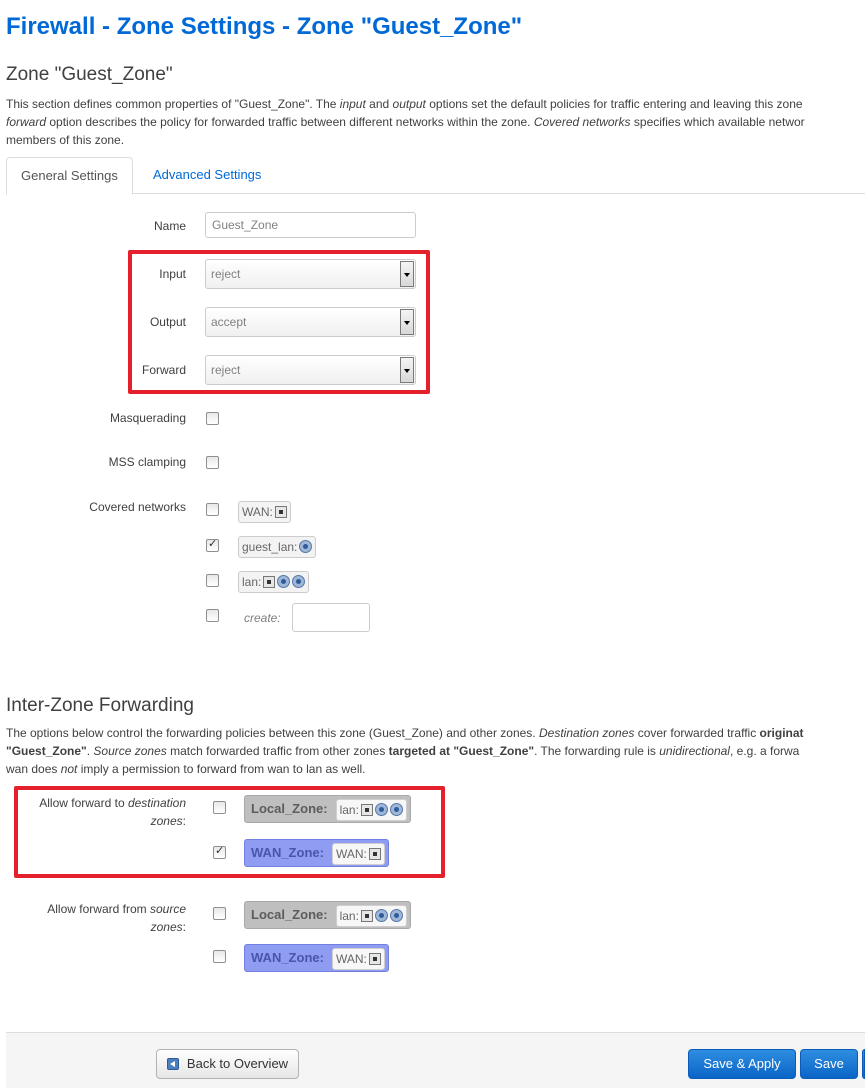 This screenshot has height=1088, width=865. I want to click on back-to-overview-button: Back to Overview, so click(227, 1064).